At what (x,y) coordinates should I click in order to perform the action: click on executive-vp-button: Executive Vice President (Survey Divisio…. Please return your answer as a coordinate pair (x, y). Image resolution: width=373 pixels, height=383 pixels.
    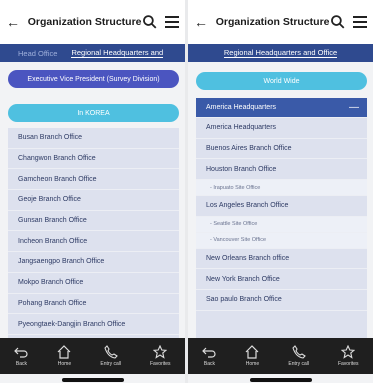
    Looking at the image, I should click on (93, 79).